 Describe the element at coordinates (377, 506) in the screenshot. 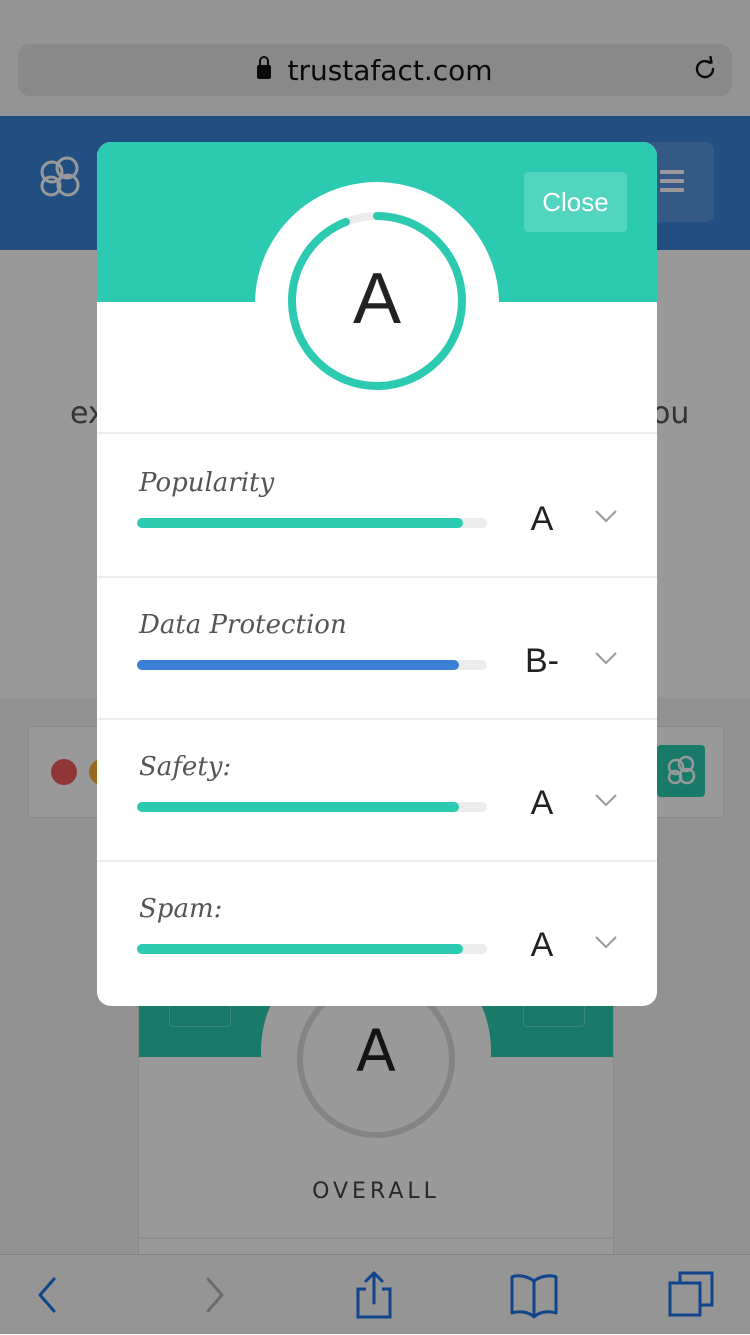

I see `metric-row-popularity: Popularity A` at that location.